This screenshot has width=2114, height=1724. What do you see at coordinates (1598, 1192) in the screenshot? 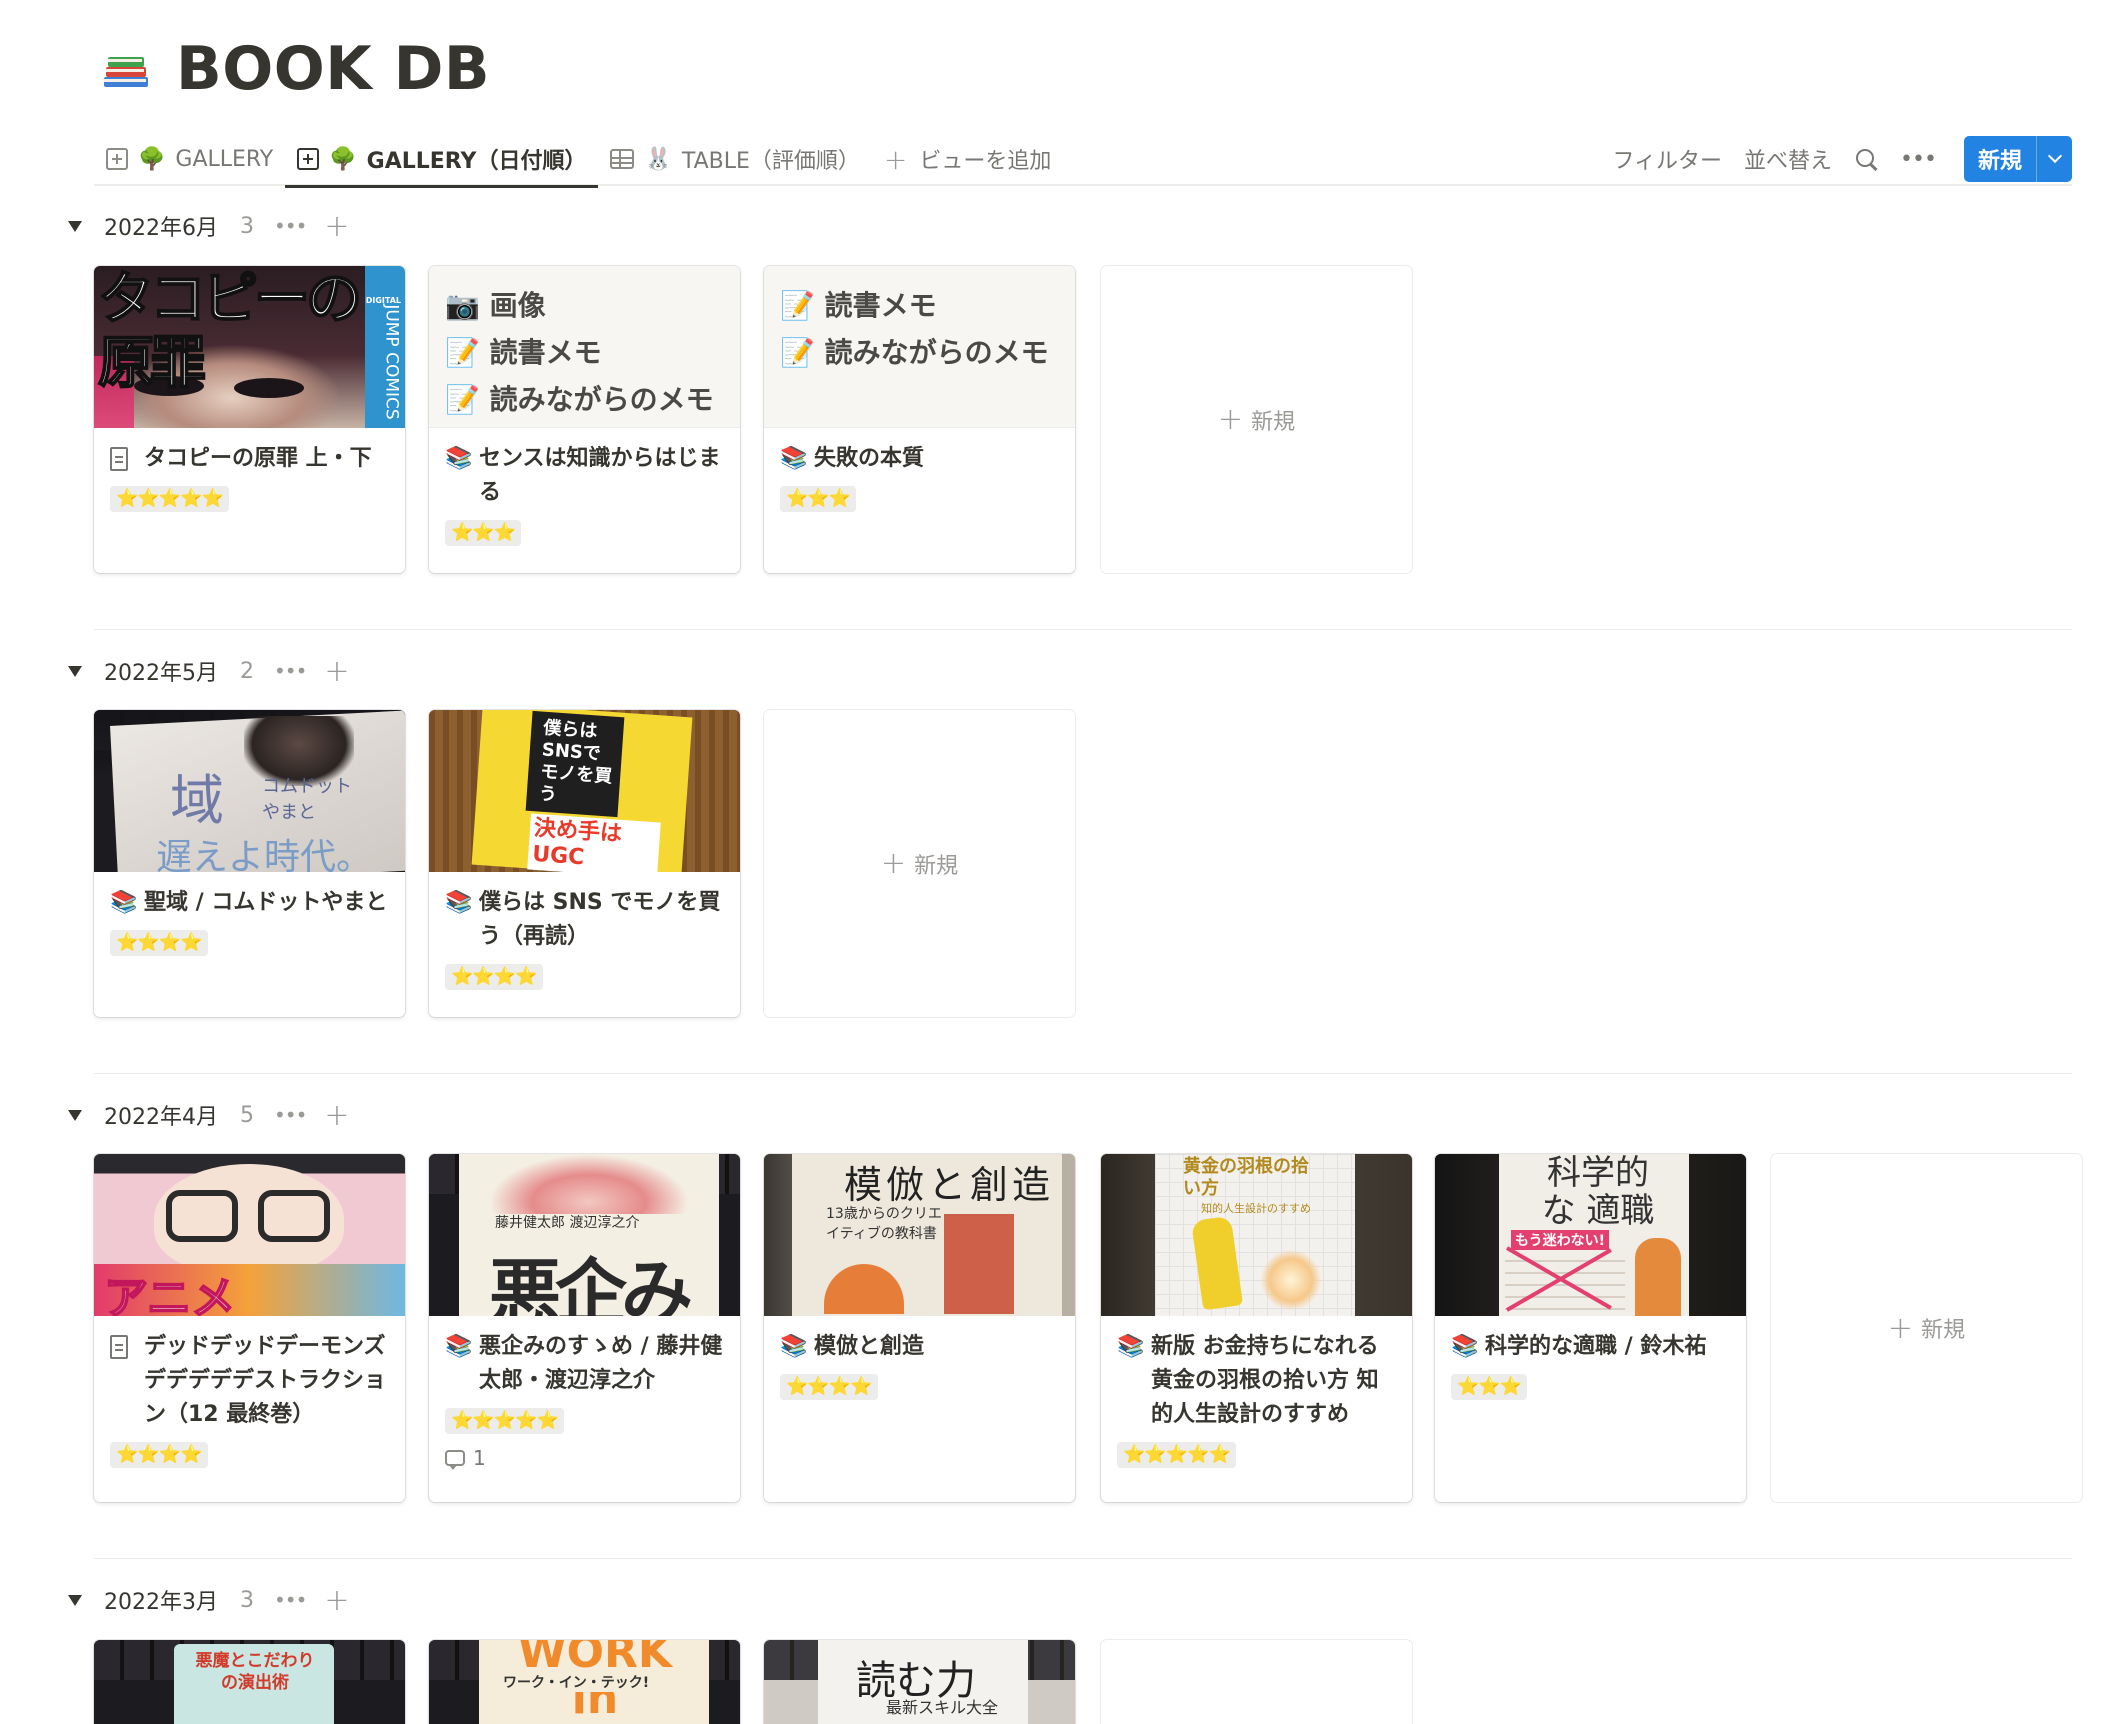
I see `cover-title: 科学的な 適職` at bounding box center [1598, 1192].